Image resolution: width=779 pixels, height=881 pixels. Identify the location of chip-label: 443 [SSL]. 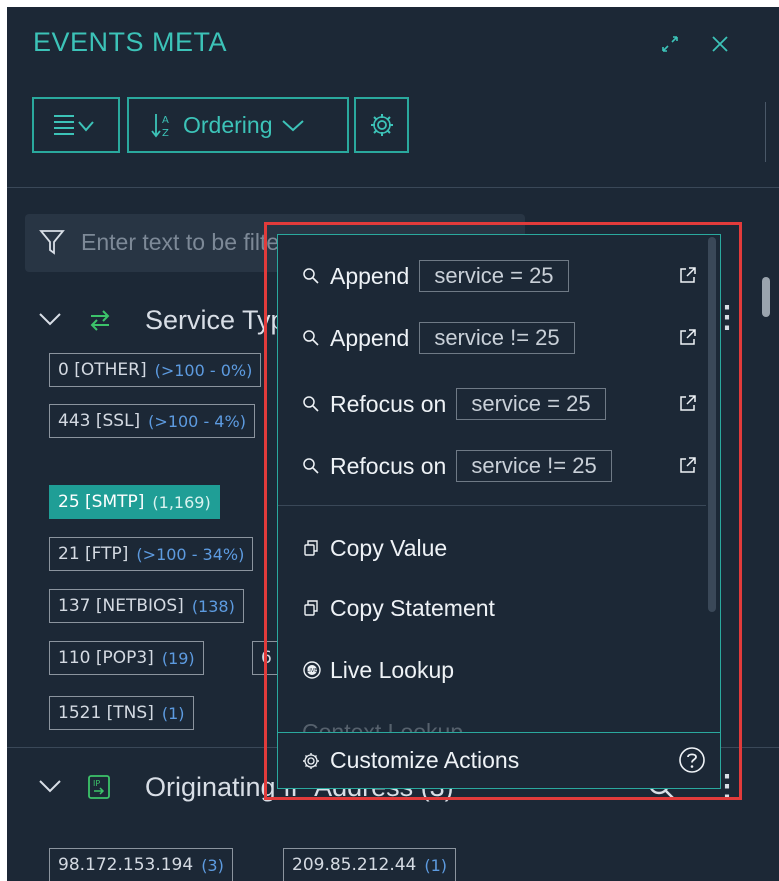
(99, 421).